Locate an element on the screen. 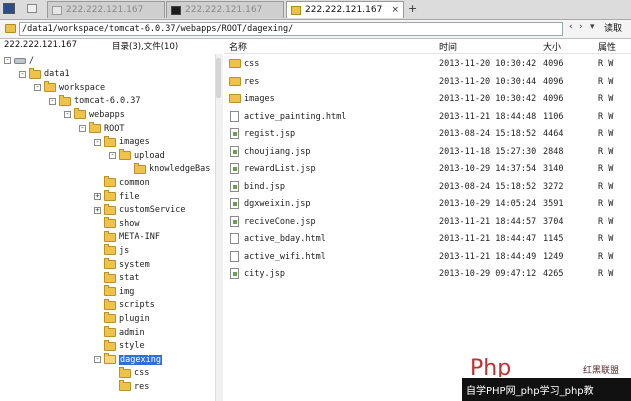 This screenshot has height=401, width=631. tree-node: - dagexing is located at coordinates (128, 359).